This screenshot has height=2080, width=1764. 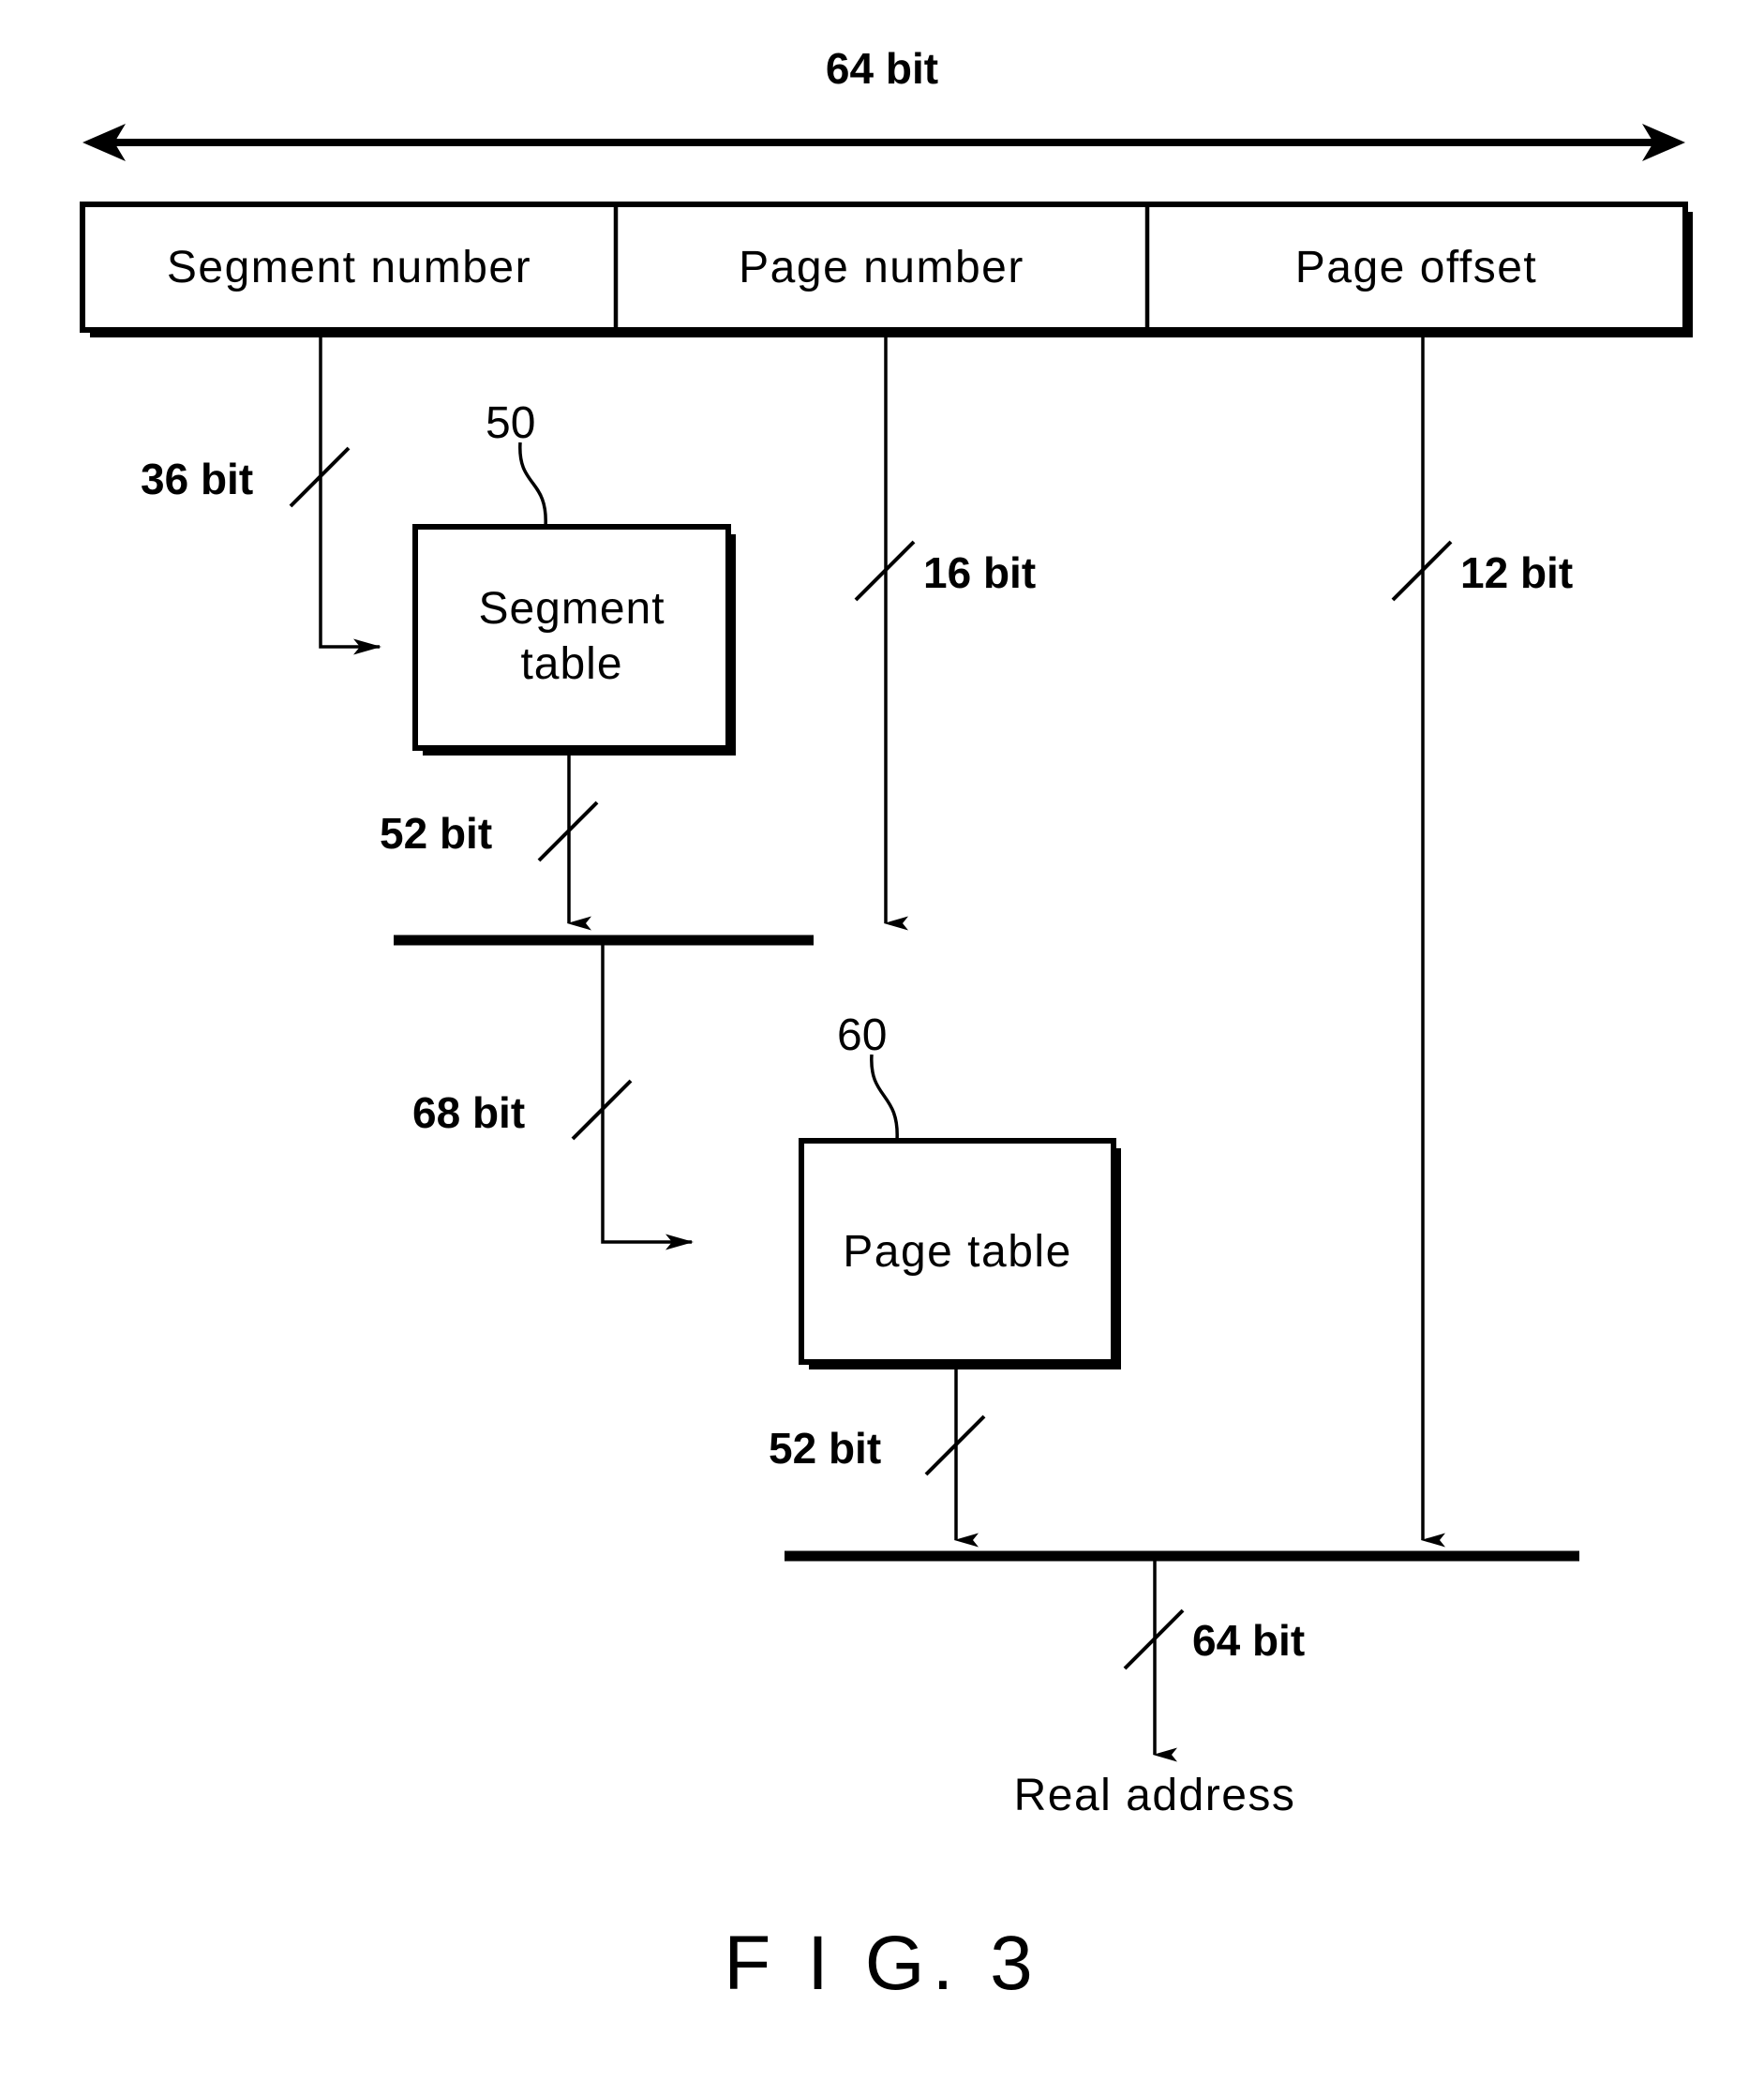 What do you see at coordinates (197, 479) in the screenshot?
I see `bit-label-segment-in: 36 bit` at bounding box center [197, 479].